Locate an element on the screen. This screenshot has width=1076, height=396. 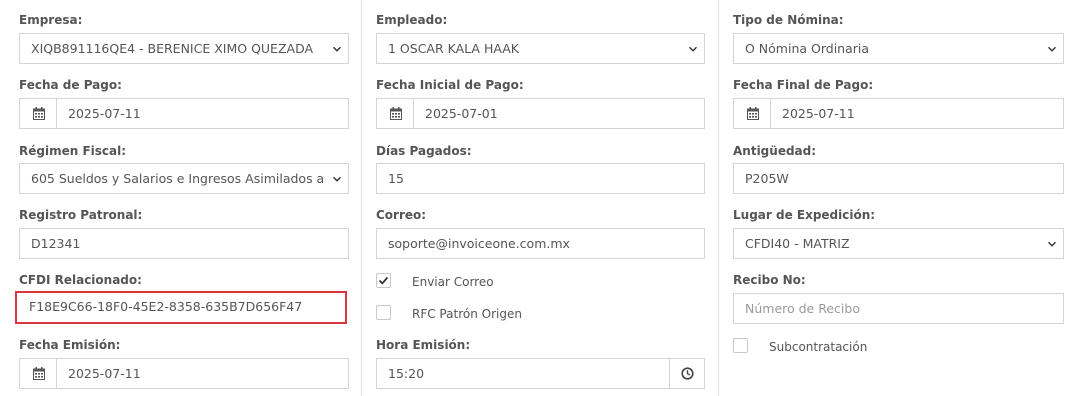
correo-input: soporte@invoiceone.com.mx is located at coordinates (540, 243).